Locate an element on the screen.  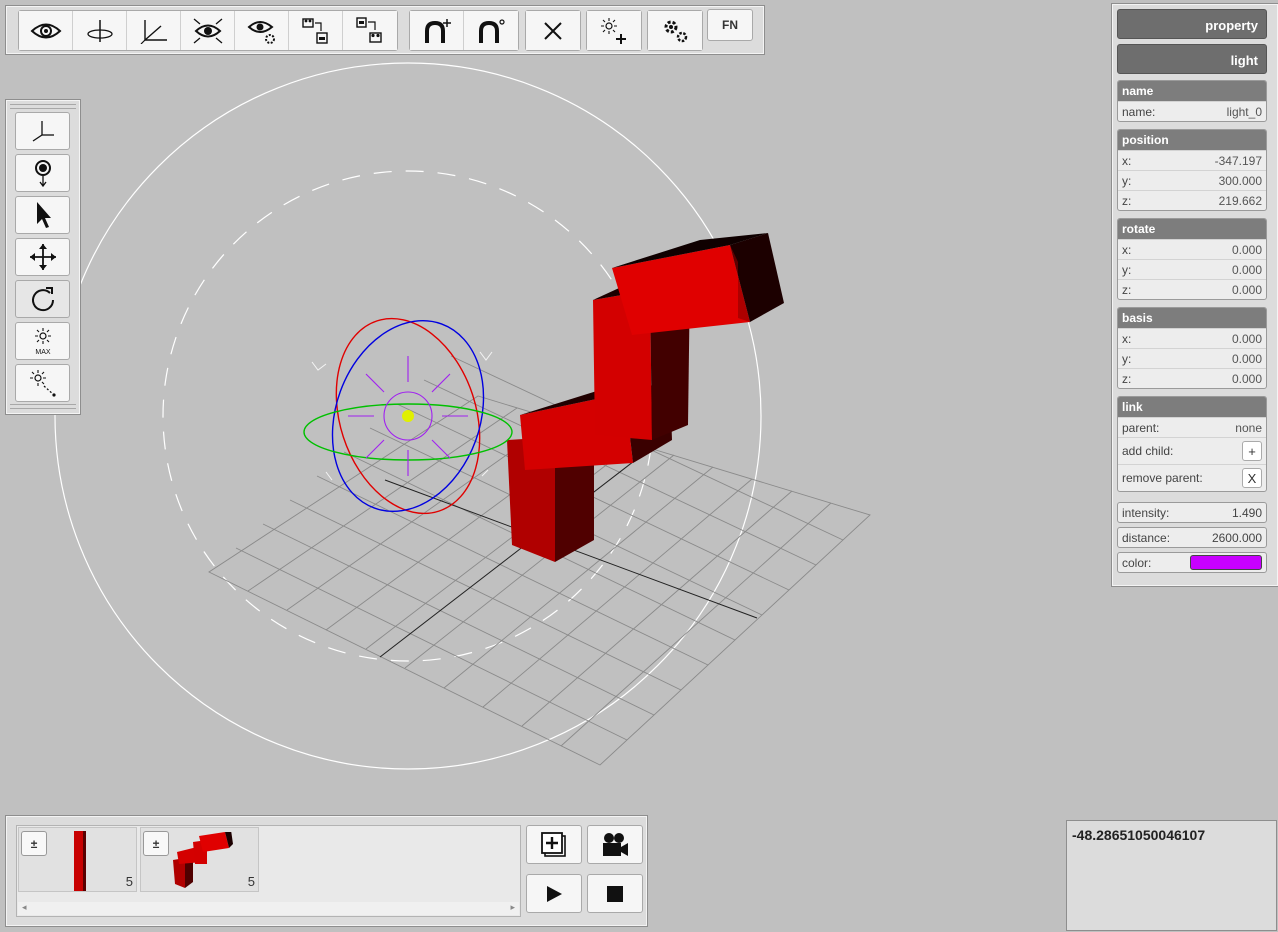
pin-tool-button is located at coordinates (42, 173).